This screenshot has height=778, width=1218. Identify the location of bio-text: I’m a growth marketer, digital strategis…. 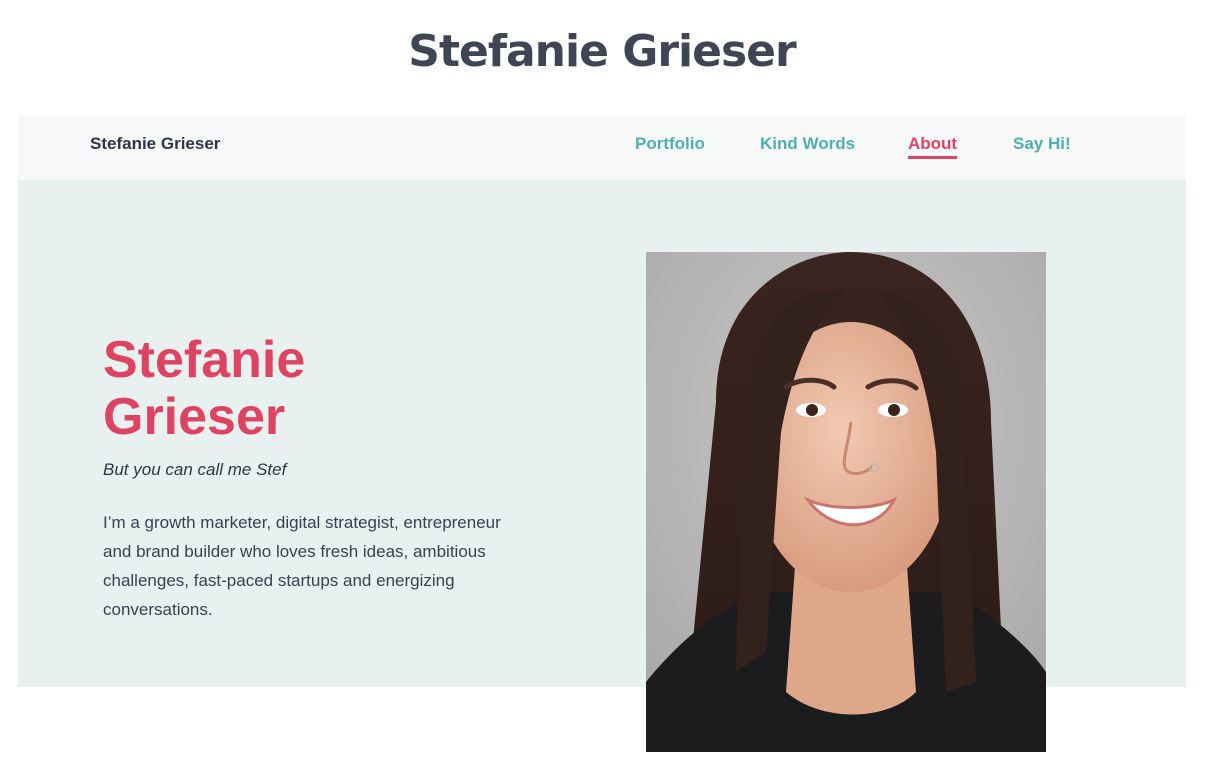
(302, 566).